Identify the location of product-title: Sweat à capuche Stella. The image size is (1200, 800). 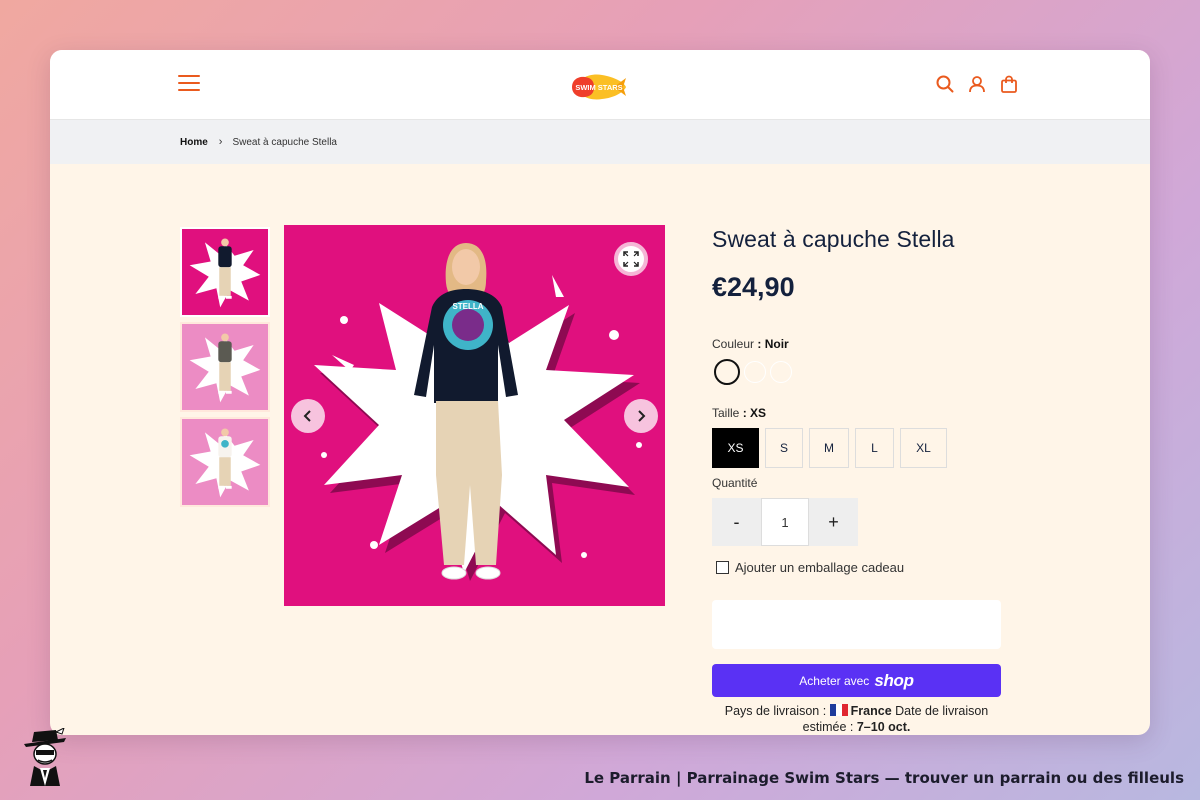
(833, 239).